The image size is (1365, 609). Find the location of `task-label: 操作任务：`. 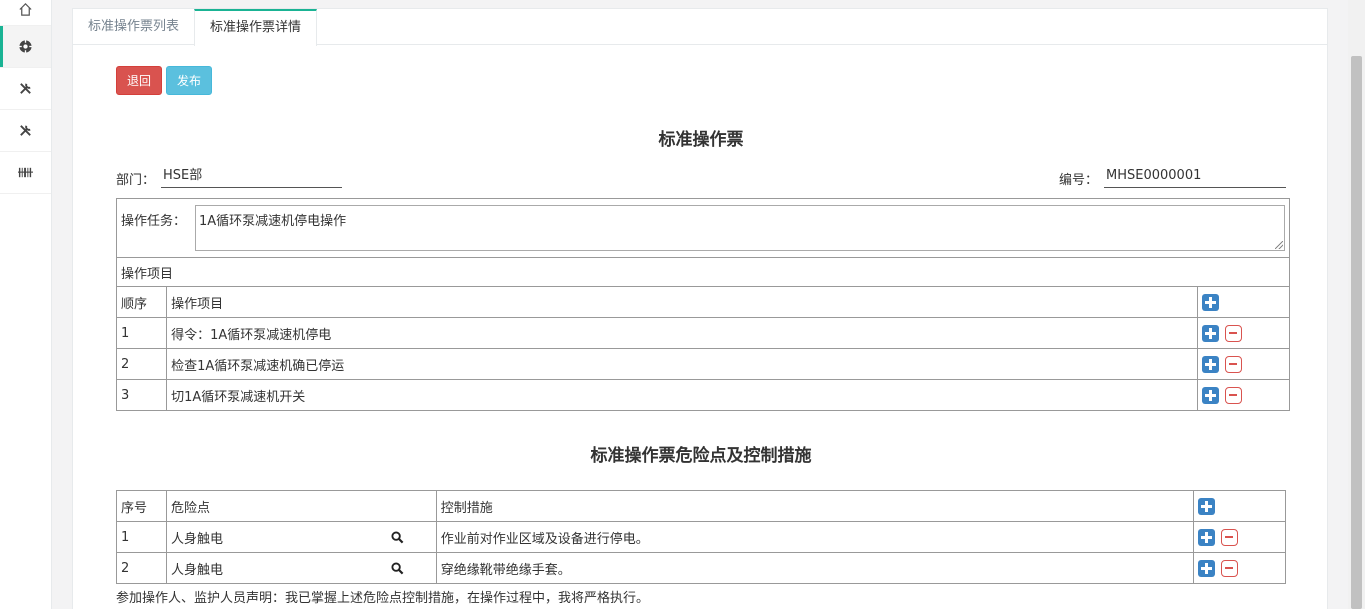

task-label: 操作任务： is located at coordinates (154, 221).